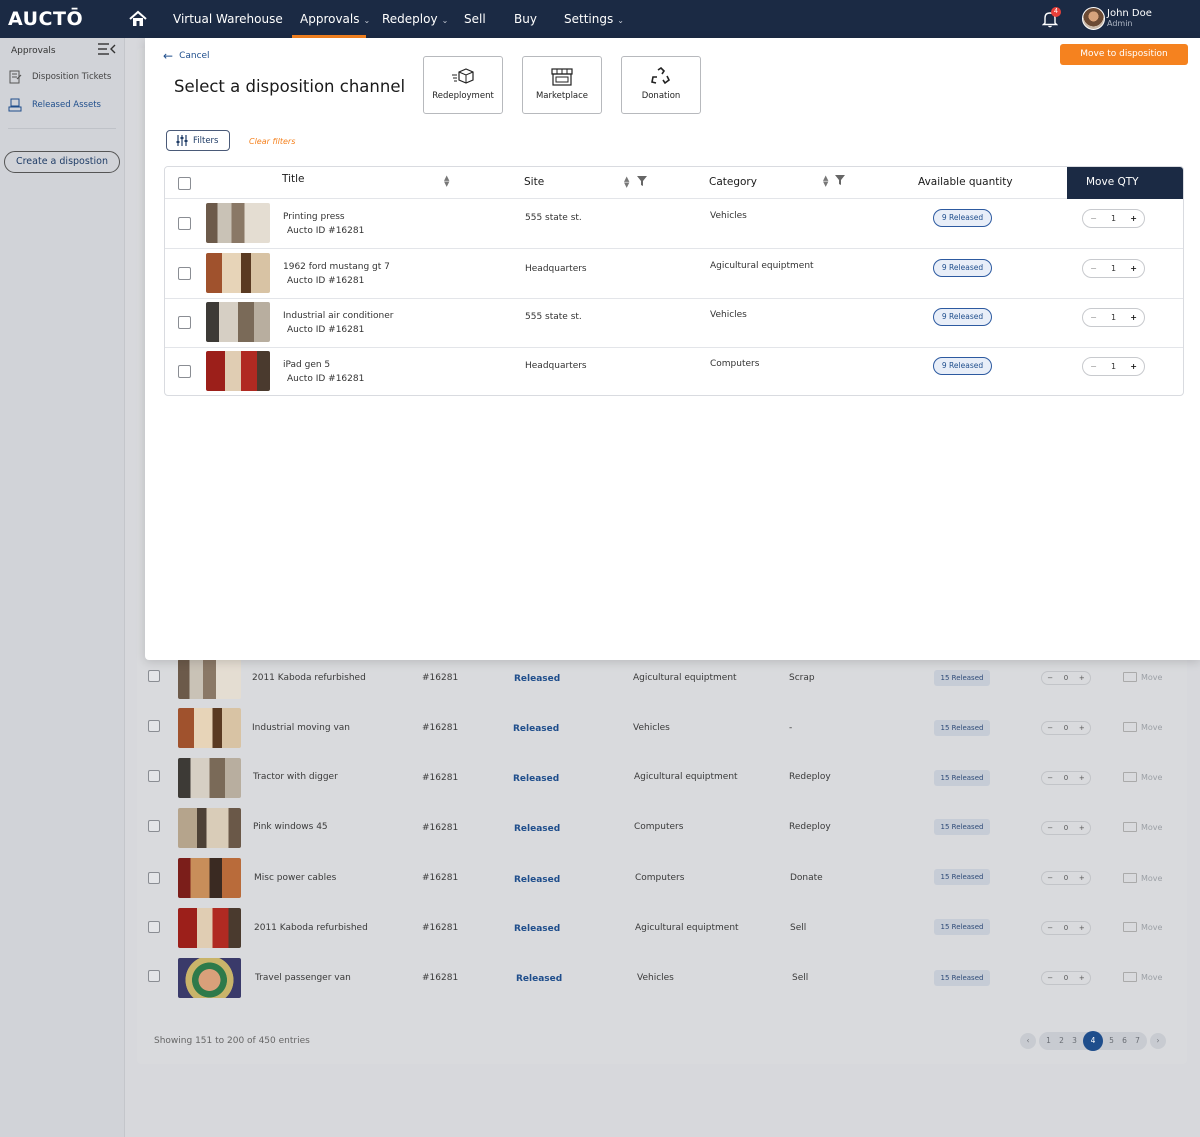  Describe the element at coordinates (54, 105) in the screenshot. I see `sidebar-item-released-assets: Released Assets` at that location.